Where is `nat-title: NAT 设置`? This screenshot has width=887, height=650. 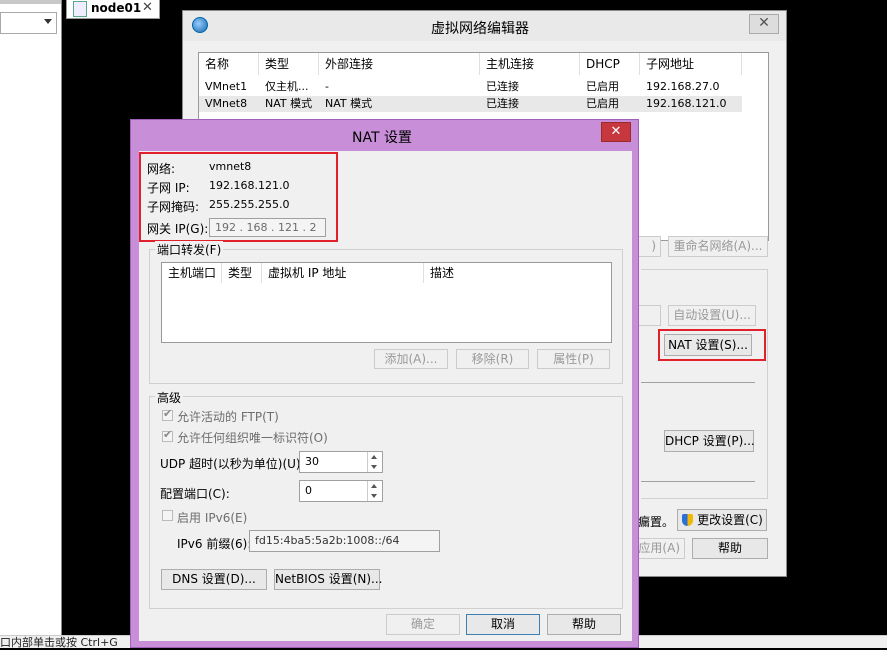
nat-title: NAT 设置 is located at coordinates (382, 138).